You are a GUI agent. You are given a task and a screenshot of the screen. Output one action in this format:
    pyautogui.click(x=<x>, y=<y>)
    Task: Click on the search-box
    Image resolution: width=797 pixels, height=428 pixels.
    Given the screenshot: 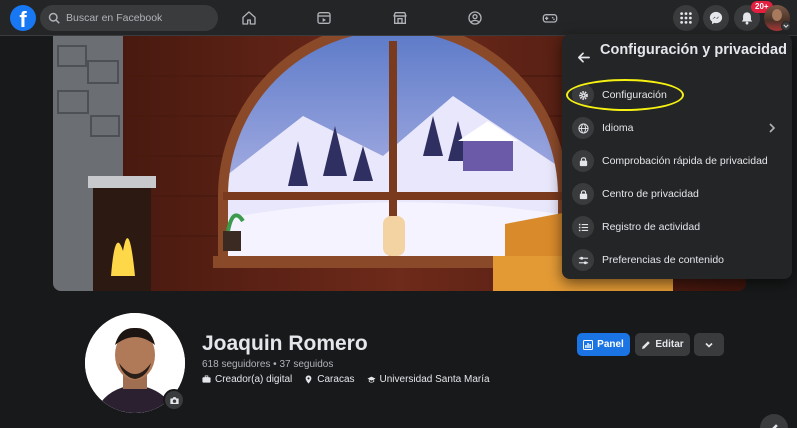 What is the action you would take?
    pyautogui.click(x=129, y=18)
    